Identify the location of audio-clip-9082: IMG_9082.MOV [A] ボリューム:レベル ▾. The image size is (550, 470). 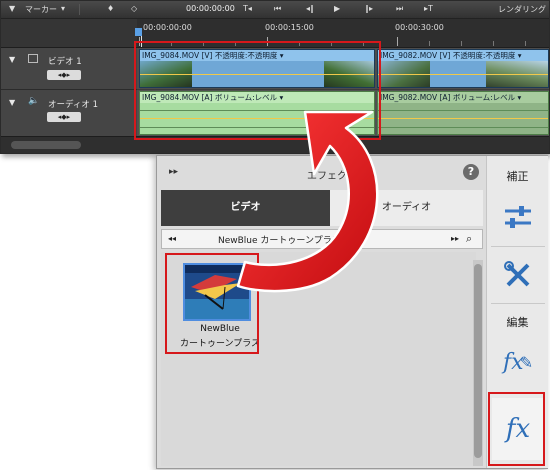
(463, 113).